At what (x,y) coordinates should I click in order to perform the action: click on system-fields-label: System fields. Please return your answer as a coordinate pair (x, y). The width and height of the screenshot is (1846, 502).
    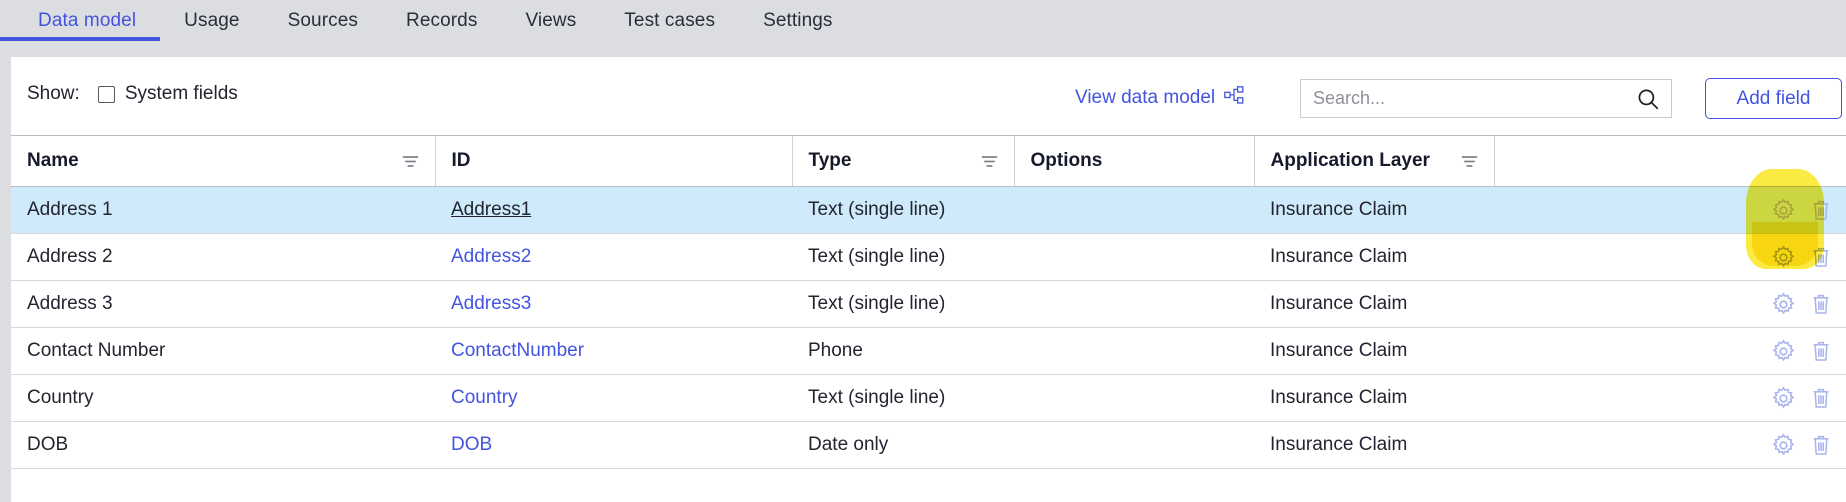
    Looking at the image, I should click on (181, 93).